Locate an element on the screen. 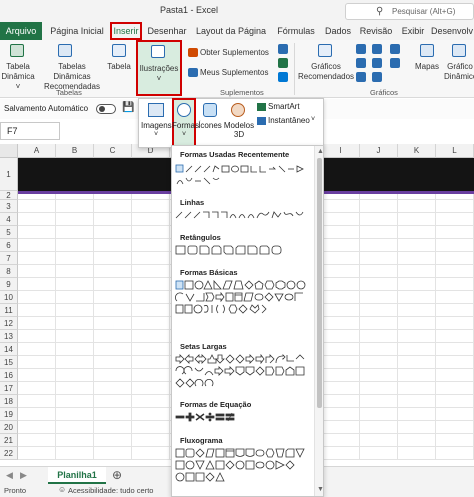 This screenshot has height=497, width=474. column-header: C is located at coordinates (113, 151).